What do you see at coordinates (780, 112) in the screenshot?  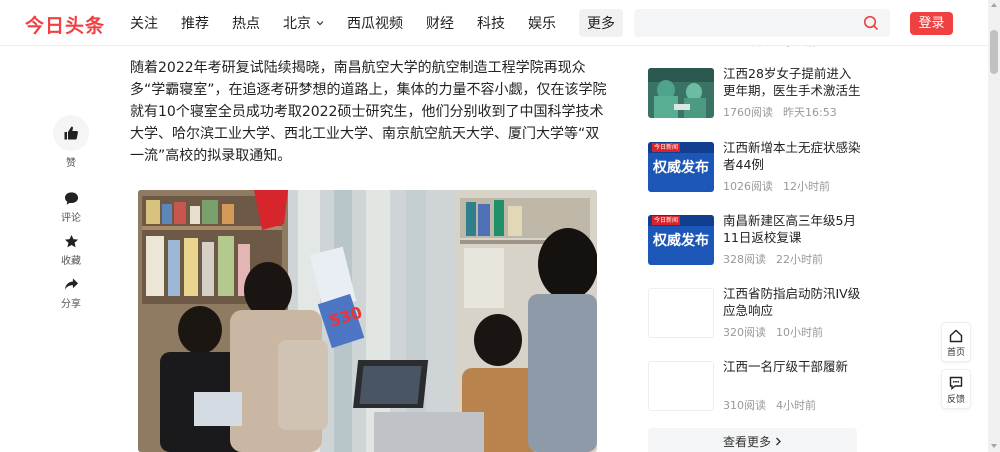 I see `news-meta: 1760阅读 昨天16:53` at bounding box center [780, 112].